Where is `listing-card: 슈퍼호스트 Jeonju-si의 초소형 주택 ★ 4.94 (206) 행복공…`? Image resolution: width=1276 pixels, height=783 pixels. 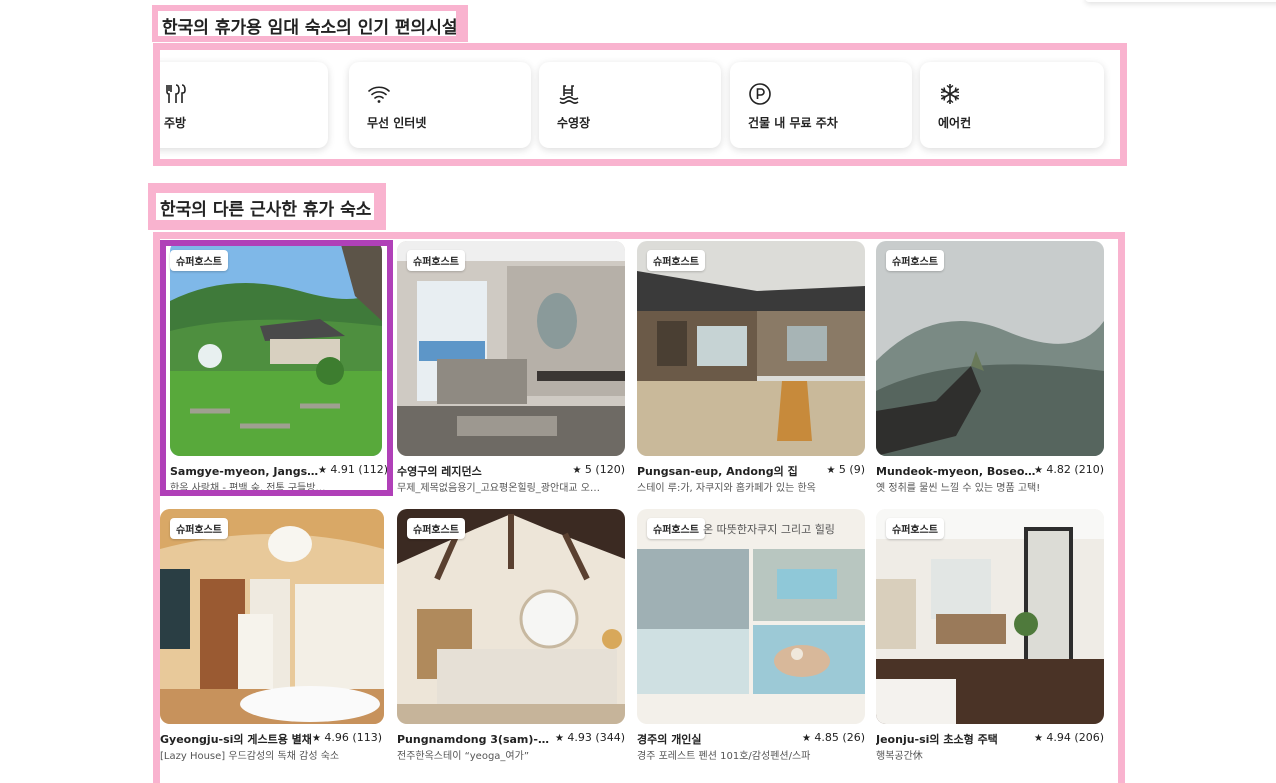 listing-card: 슈퍼호스트 Jeonju-si의 초소형 주택 ★ 4.94 (206) 행복공… is located at coordinates (991, 637).